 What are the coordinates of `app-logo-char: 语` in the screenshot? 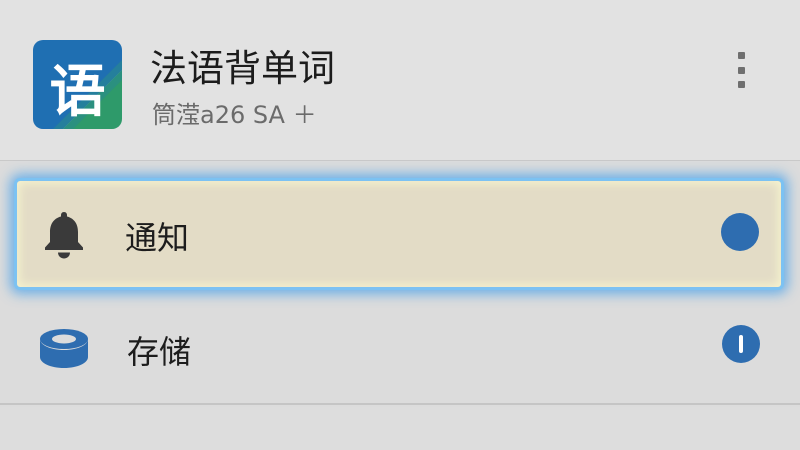 It's located at (77, 92).